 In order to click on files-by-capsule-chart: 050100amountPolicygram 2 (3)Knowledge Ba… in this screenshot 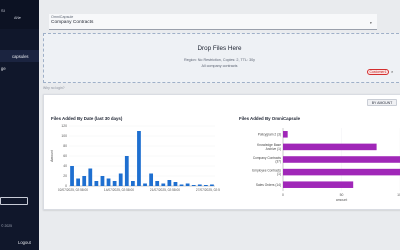, I will do `click(326, 165)`.